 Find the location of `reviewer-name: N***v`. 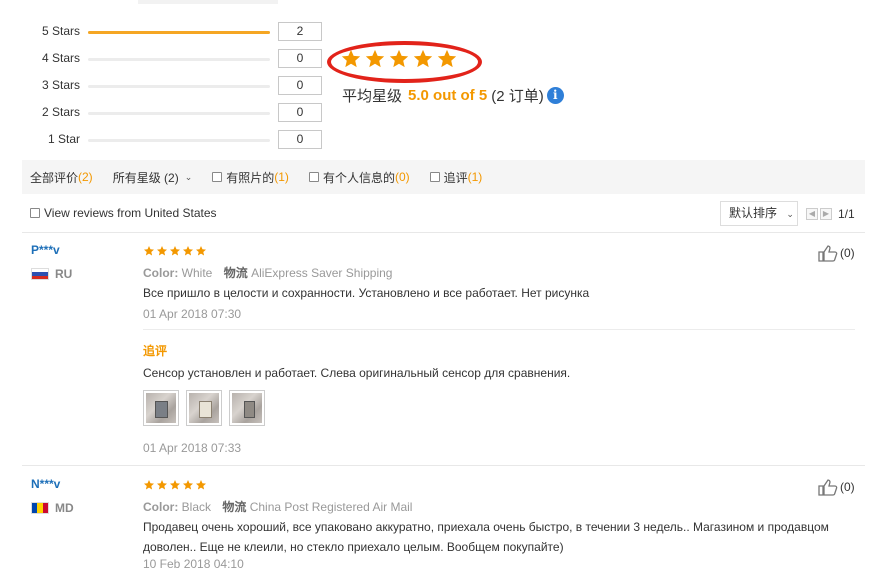

reviewer-name: N***v is located at coordinates (45, 484).